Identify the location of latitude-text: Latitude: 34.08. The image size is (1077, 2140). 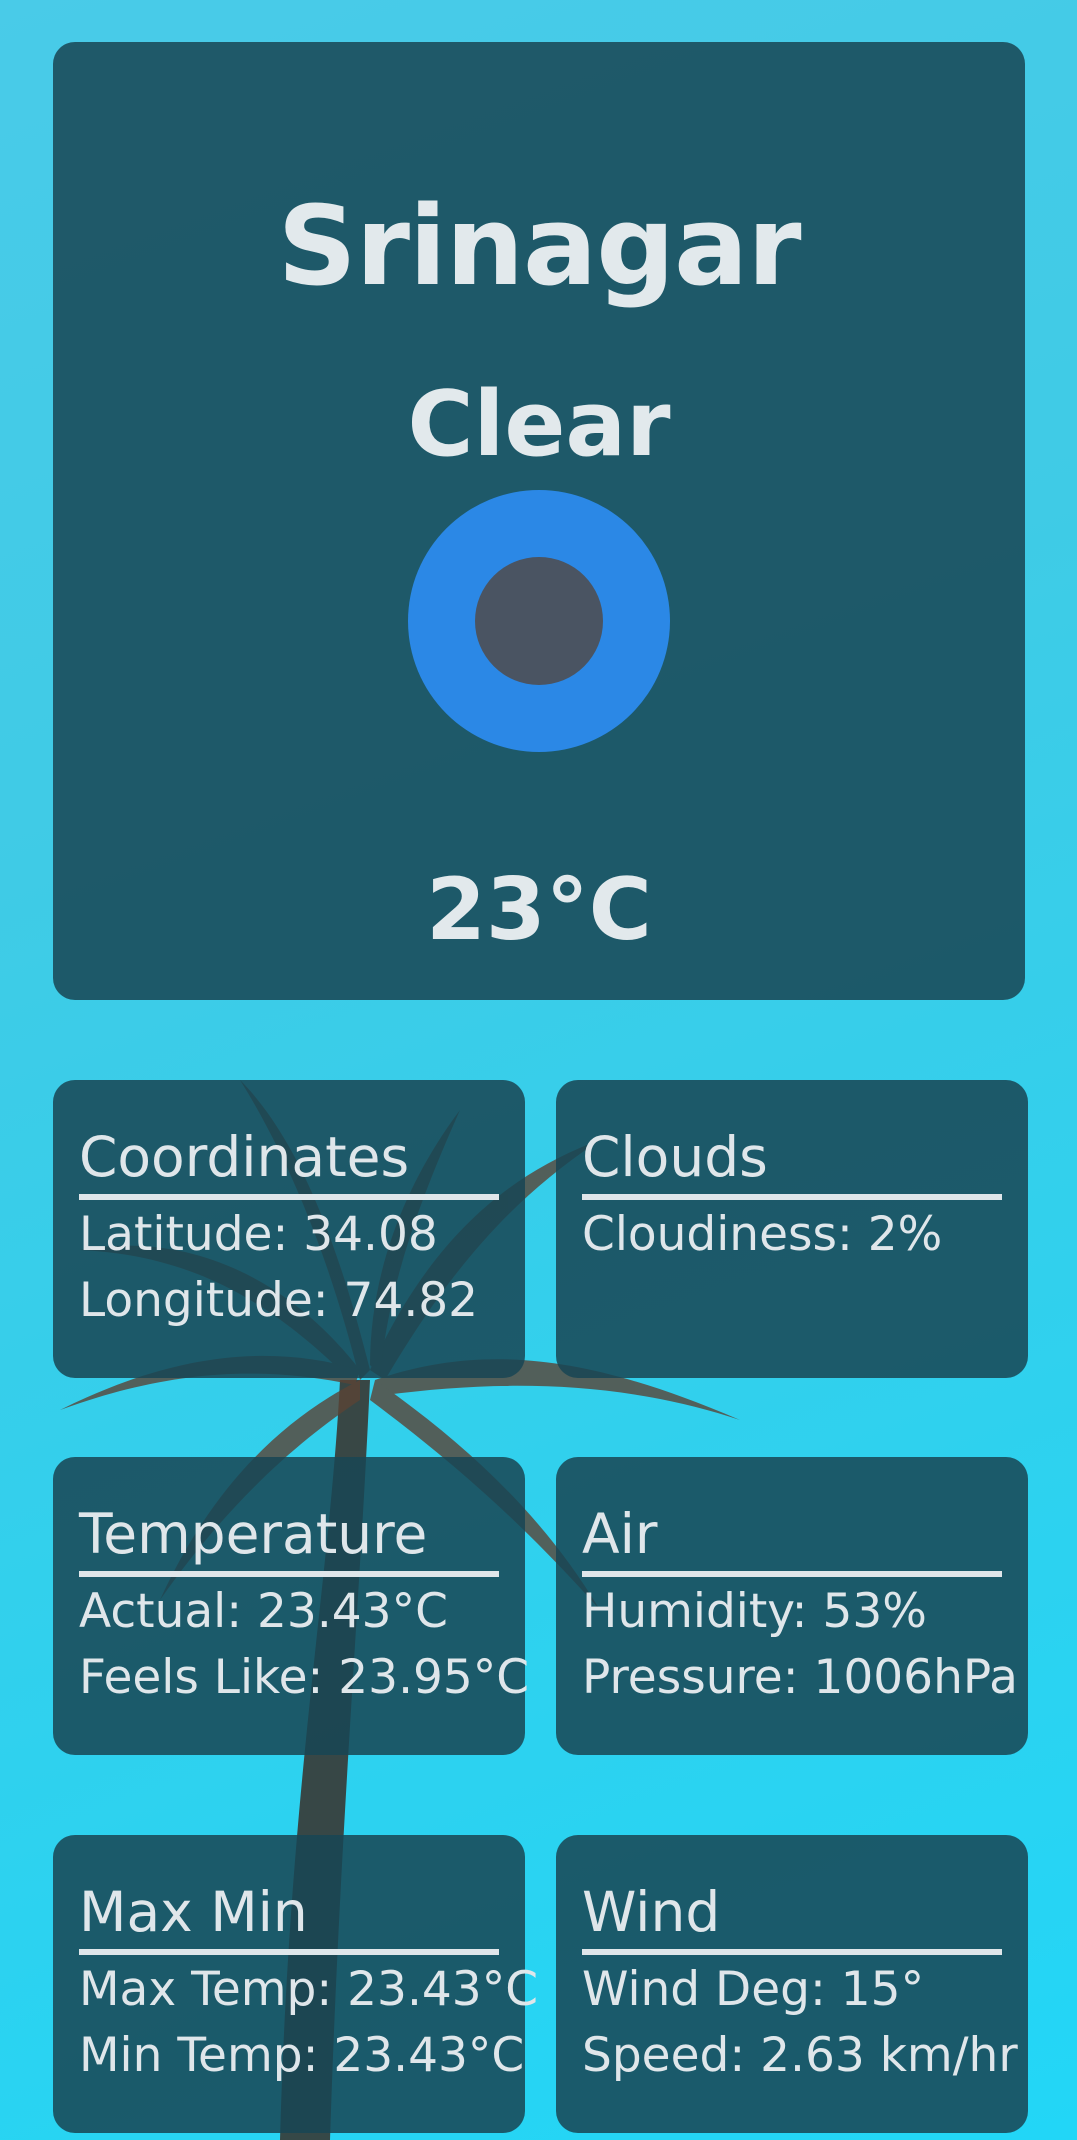
(258, 1234).